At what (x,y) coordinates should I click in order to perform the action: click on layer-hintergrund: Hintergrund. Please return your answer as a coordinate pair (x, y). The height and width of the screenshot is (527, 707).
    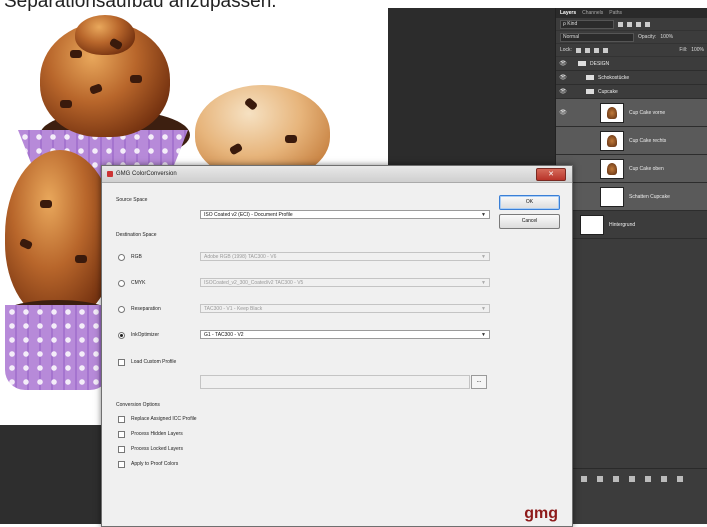
    Looking at the image, I should click on (631, 225).